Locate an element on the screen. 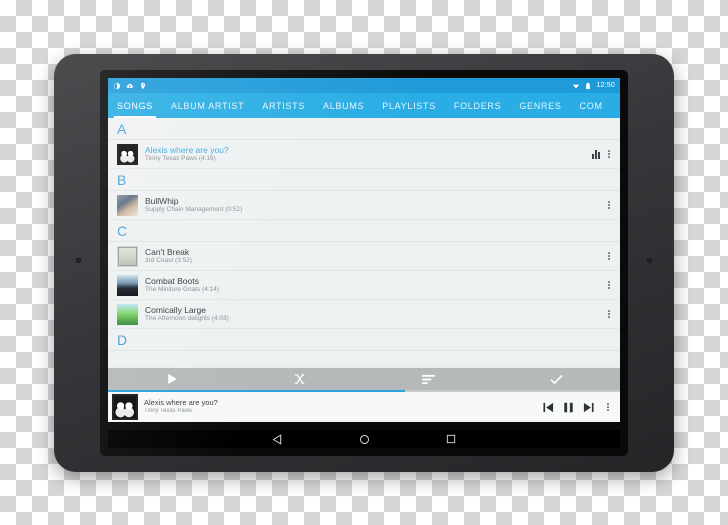 This screenshot has height=525, width=728. tab-genres: GENRES is located at coordinates (540, 105).